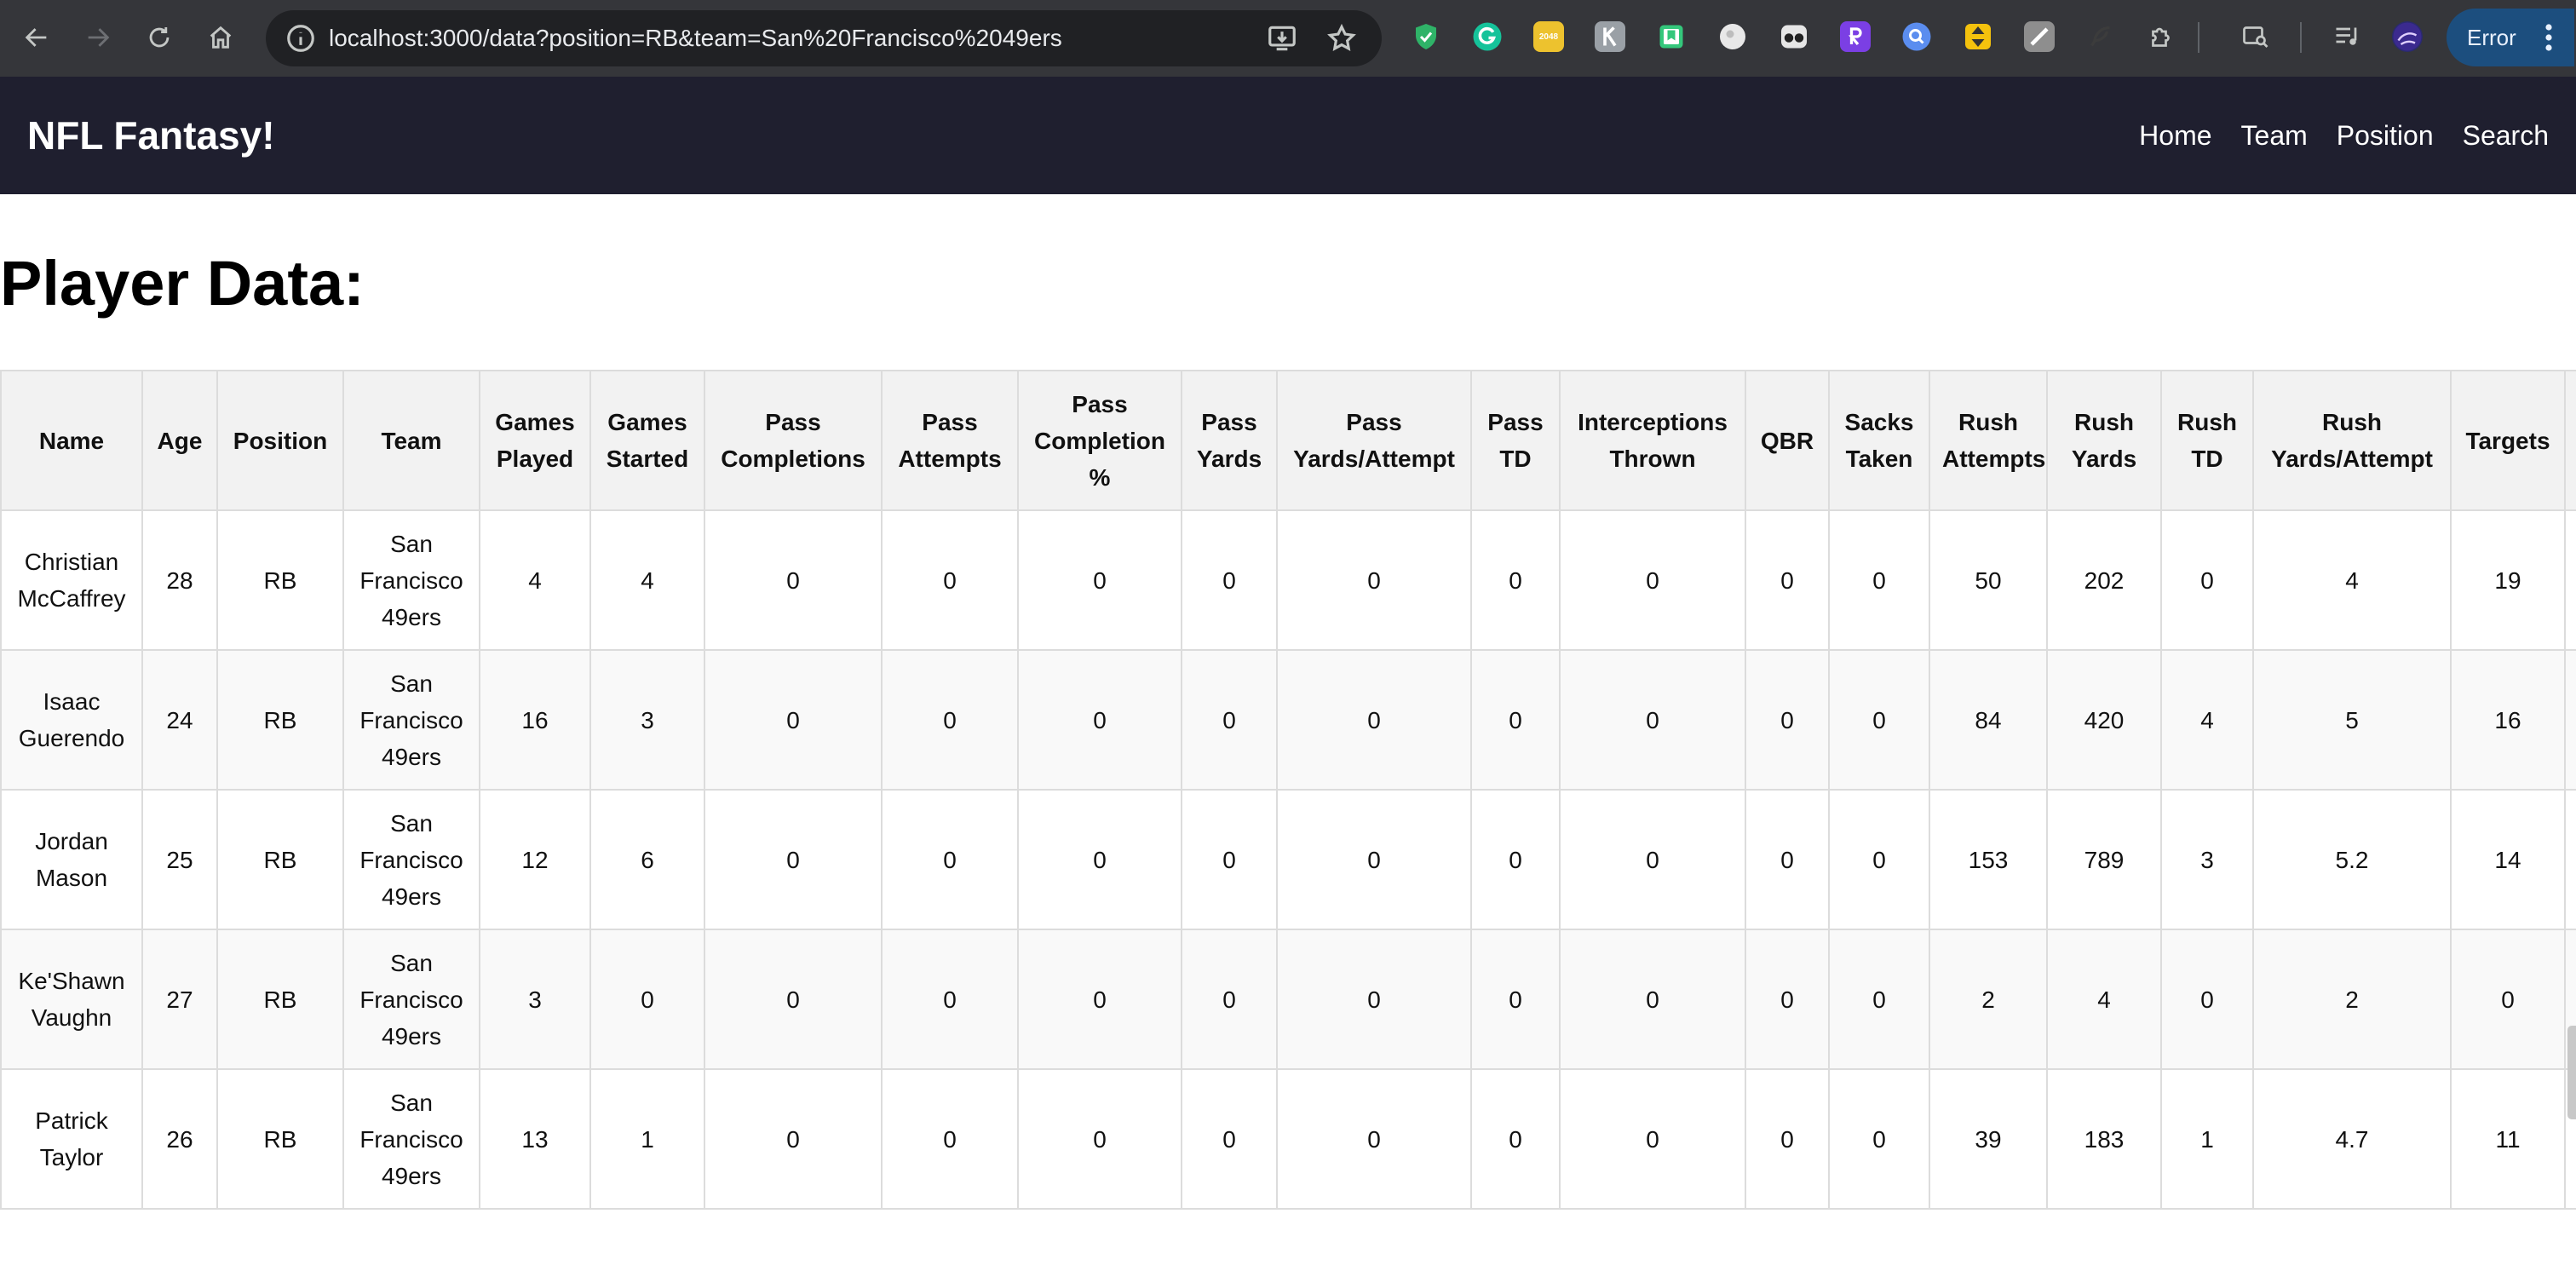 The width and height of the screenshot is (2576, 1271). I want to click on column-header: Games Started, so click(647, 440).